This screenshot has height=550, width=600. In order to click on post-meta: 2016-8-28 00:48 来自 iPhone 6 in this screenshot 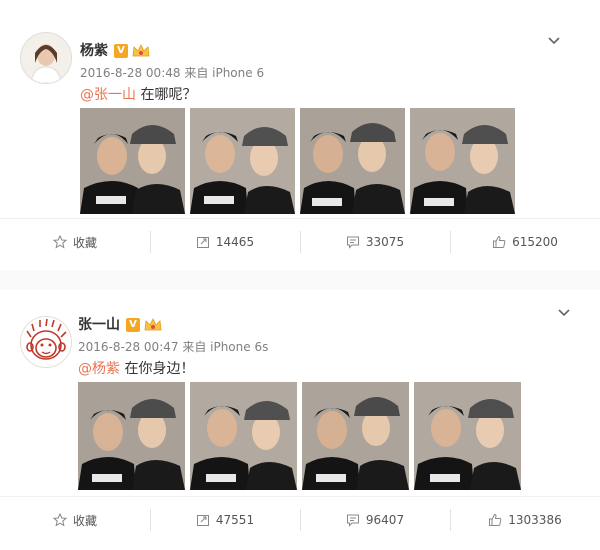, I will do `click(172, 73)`.